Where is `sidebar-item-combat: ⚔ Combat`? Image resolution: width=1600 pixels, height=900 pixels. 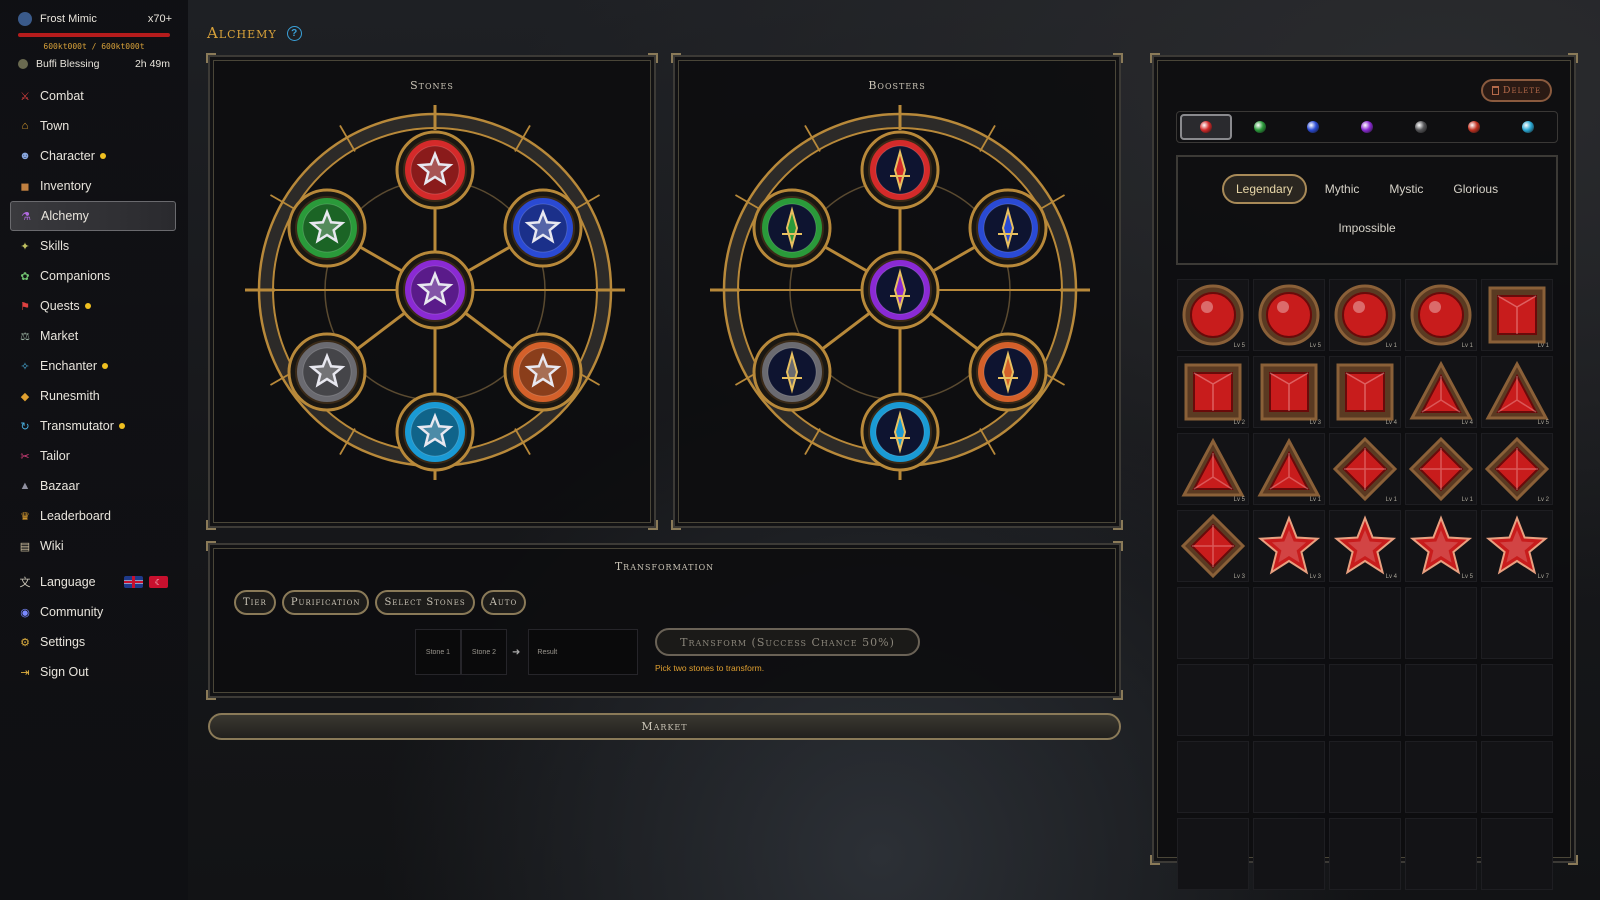 sidebar-item-combat: ⚔ Combat is located at coordinates (94, 96).